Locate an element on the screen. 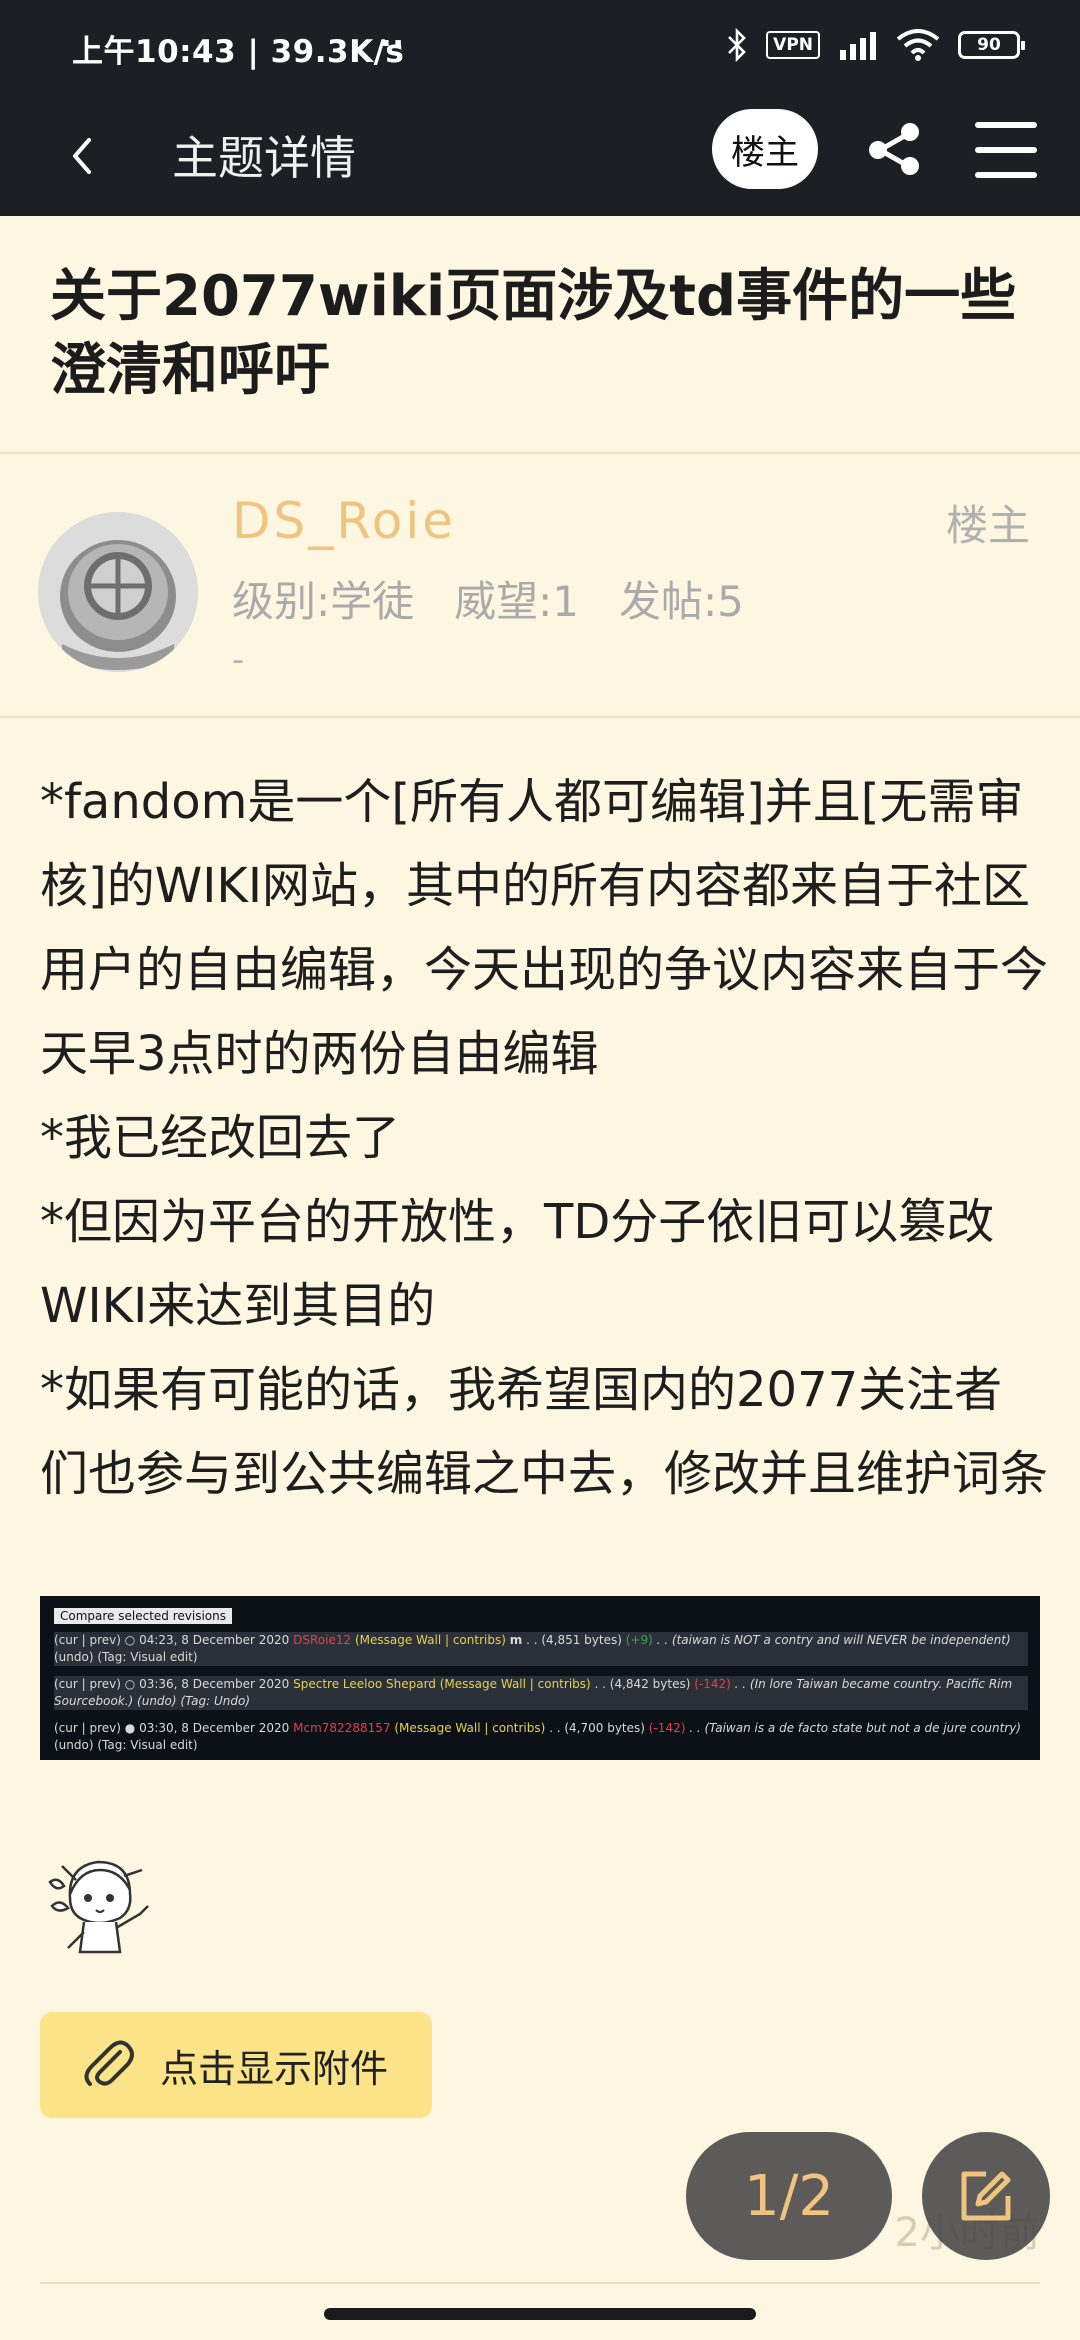  page-title: 主题详情 is located at coordinates (264, 158).